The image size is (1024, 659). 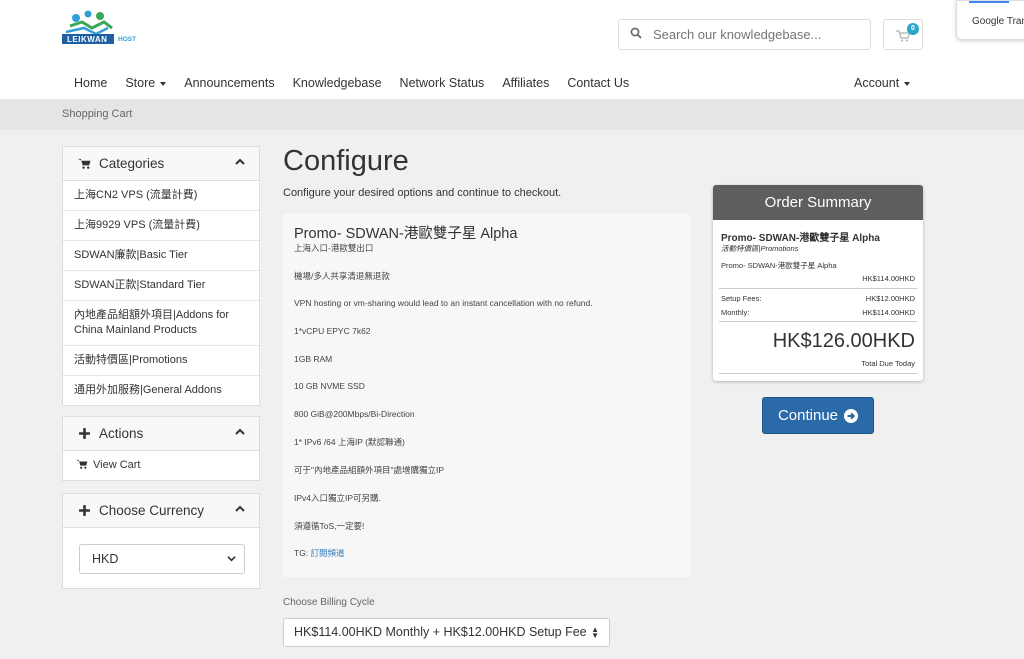 What do you see at coordinates (161, 256) in the screenshot?
I see `sidebar-item-sdwan-basic: SDWAN廉款|Basic Tier` at bounding box center [161, 256].